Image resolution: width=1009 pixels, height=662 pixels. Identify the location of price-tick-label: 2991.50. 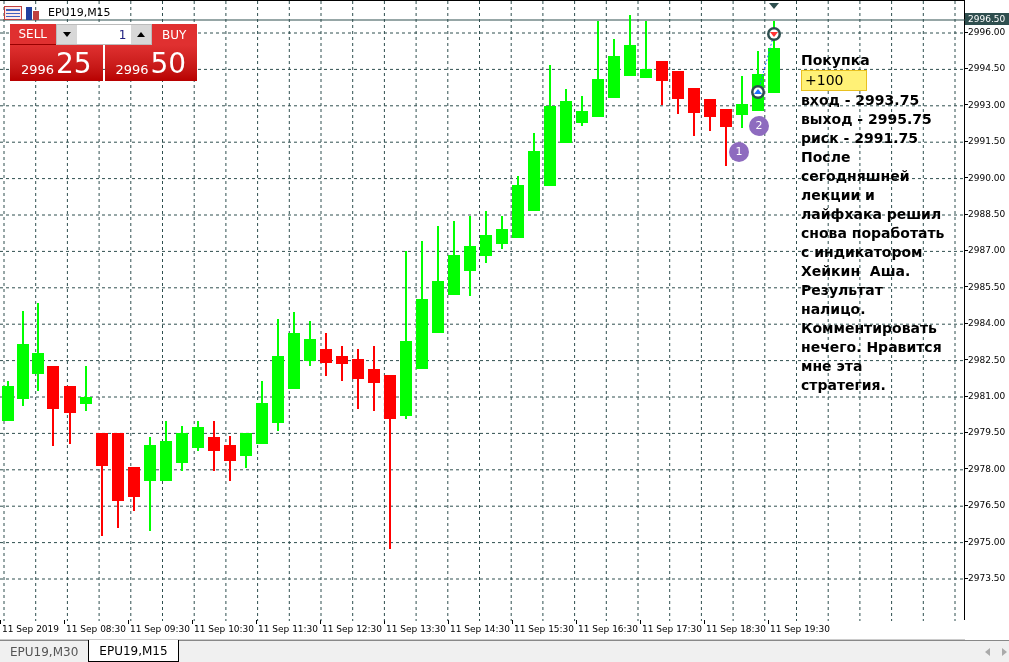
(987, 141).